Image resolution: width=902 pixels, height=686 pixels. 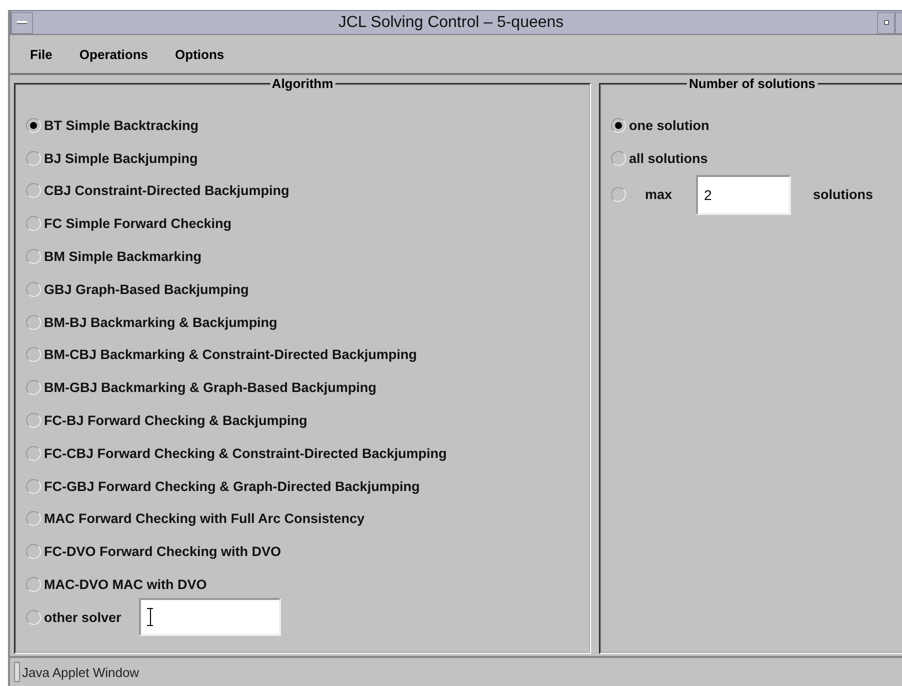 I want to click on window-menu-button, so click(x=22, y=23).